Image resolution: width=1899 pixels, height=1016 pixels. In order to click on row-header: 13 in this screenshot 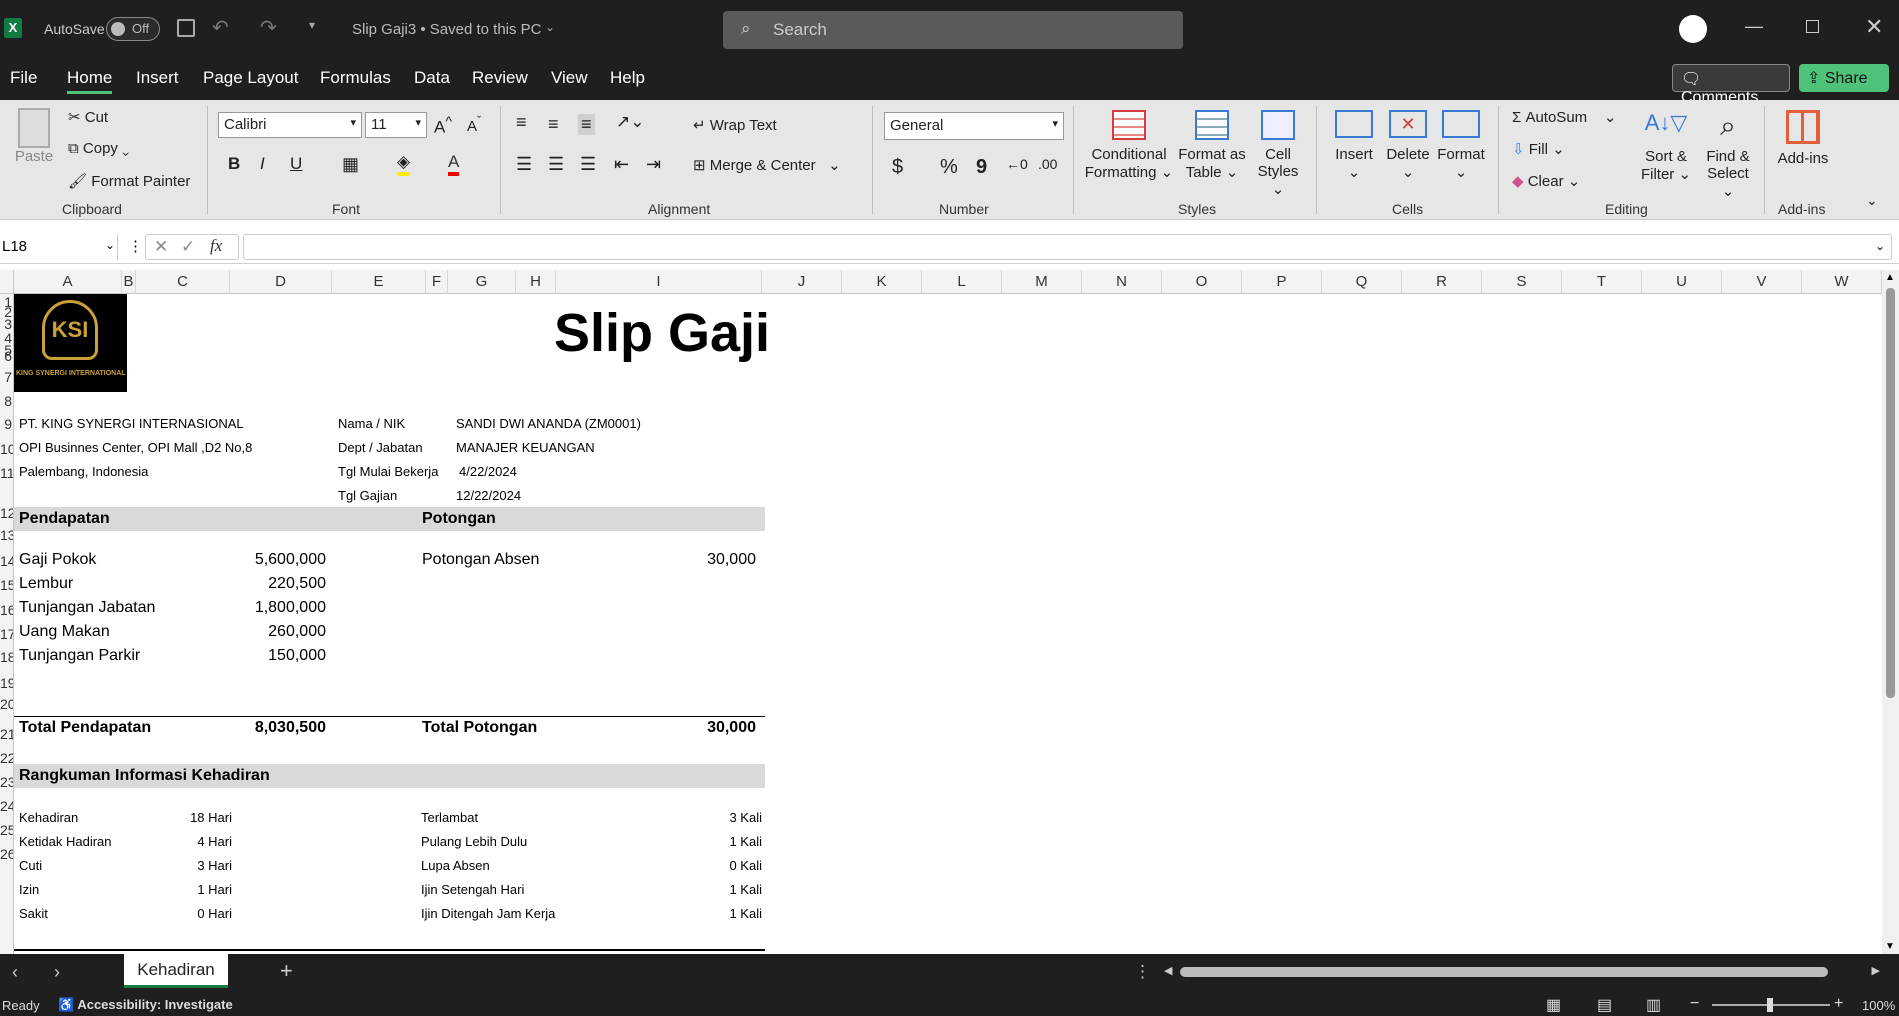, I will do `click(6, 535)`.